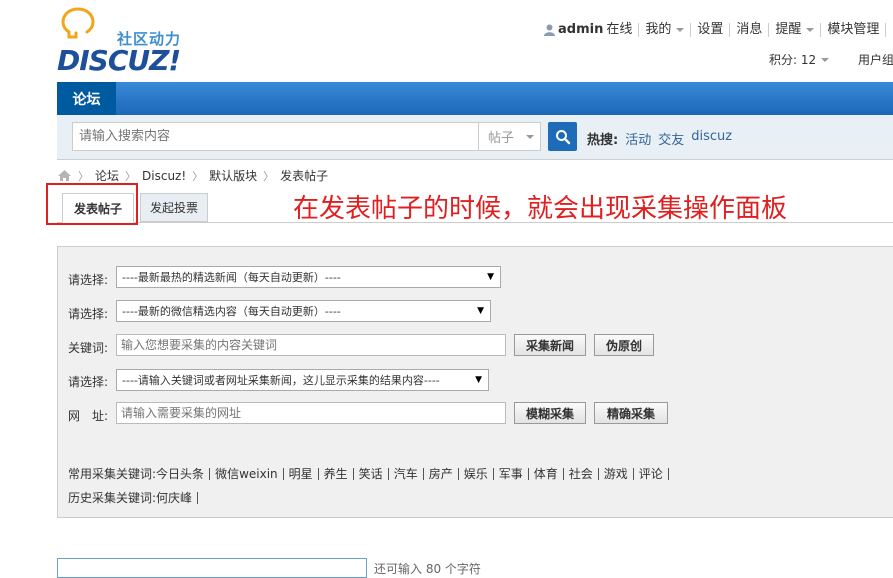 The width and height of the screenshot is (893, 578). What do you see at coordinates (427, 569) in the screenshot?
I see `char-count-hint: 还可输入 80 个字符` at bounding box center [427, 569].